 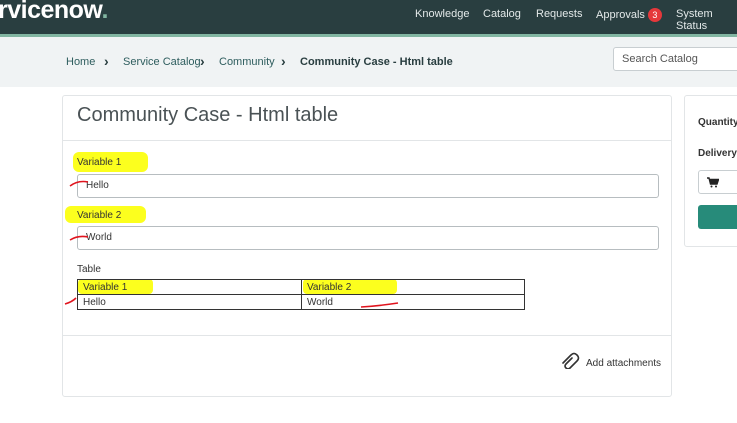 What do you see at coordinates (713, 182) in the screenshot?
I see `cart-icon` at bounding box center [713, 182].